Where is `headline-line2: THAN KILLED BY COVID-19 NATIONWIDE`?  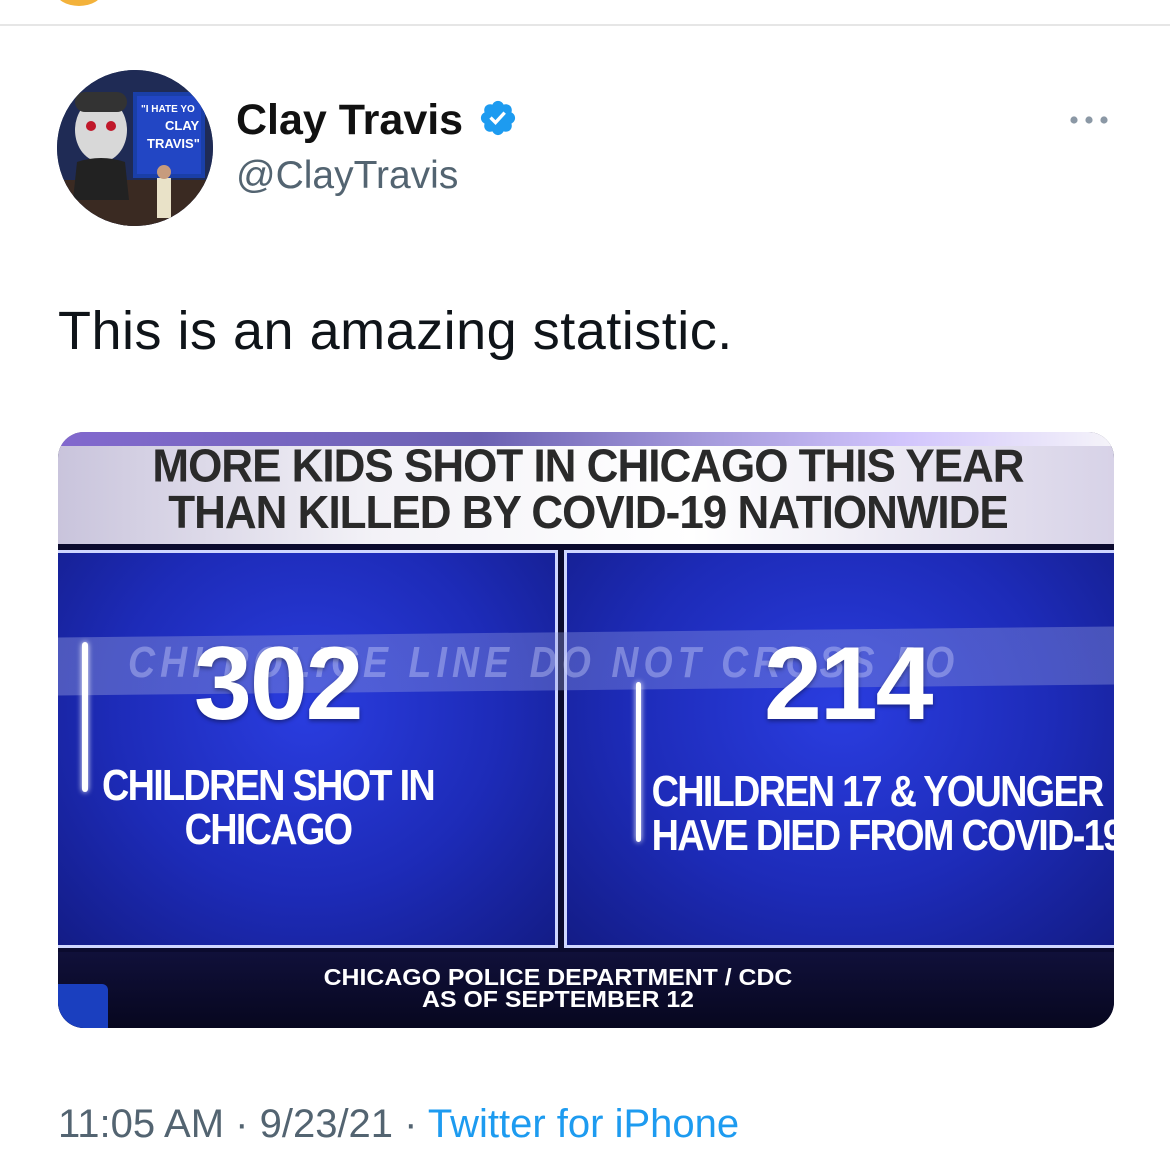
headline-line2: THAN KILLED BY COVID-19 NATIONWIDE is located at coordinates (588, 512).